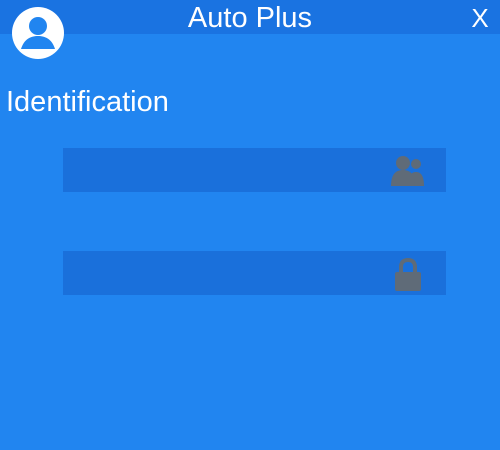 The width and height of the screenshot is (500, 450). Describe the element at coordinates (408, 171) in the screenshot. I see `users-icon` at that location.